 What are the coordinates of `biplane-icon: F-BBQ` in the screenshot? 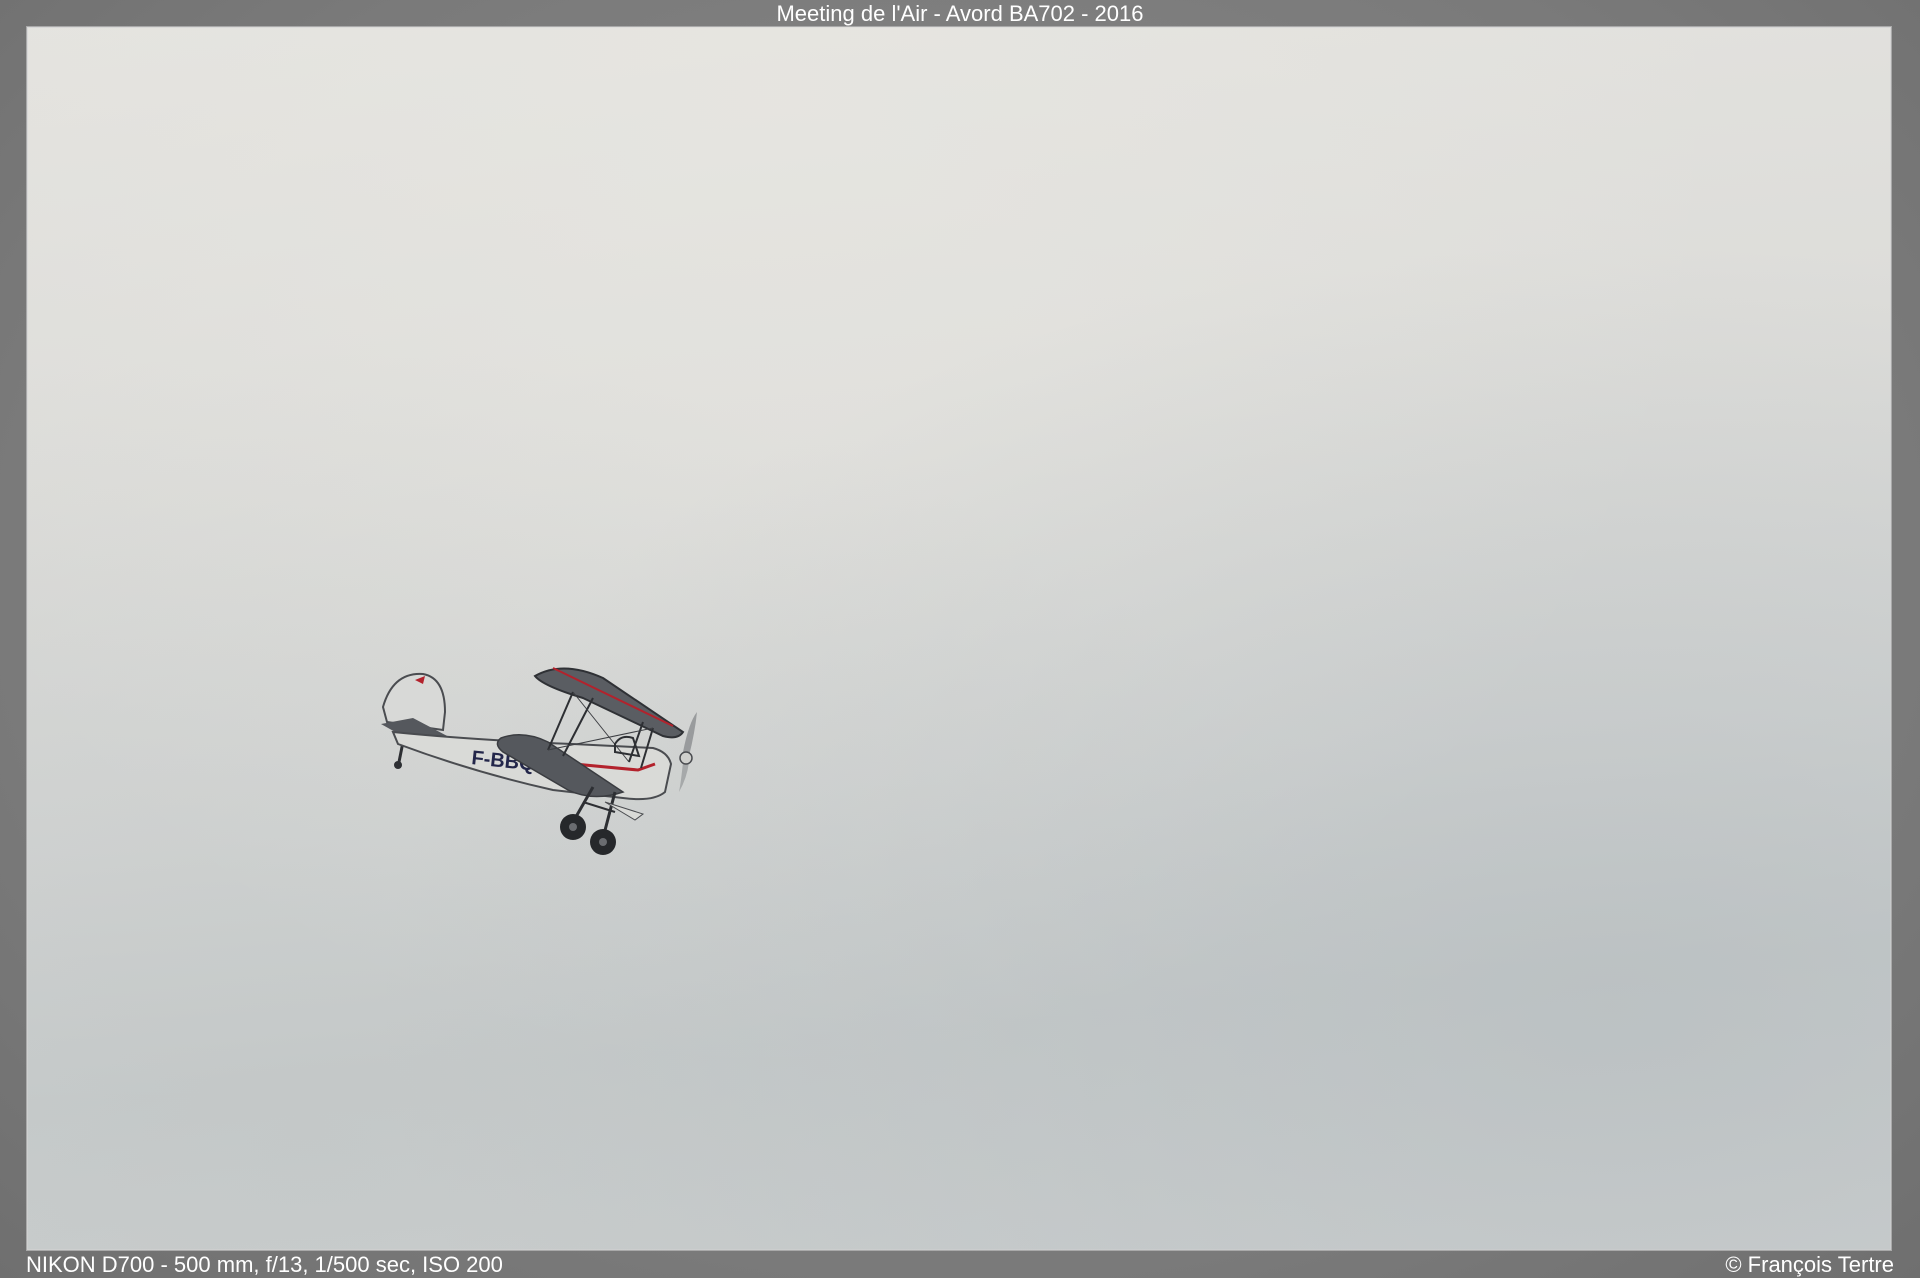 It's located at (539, 761).